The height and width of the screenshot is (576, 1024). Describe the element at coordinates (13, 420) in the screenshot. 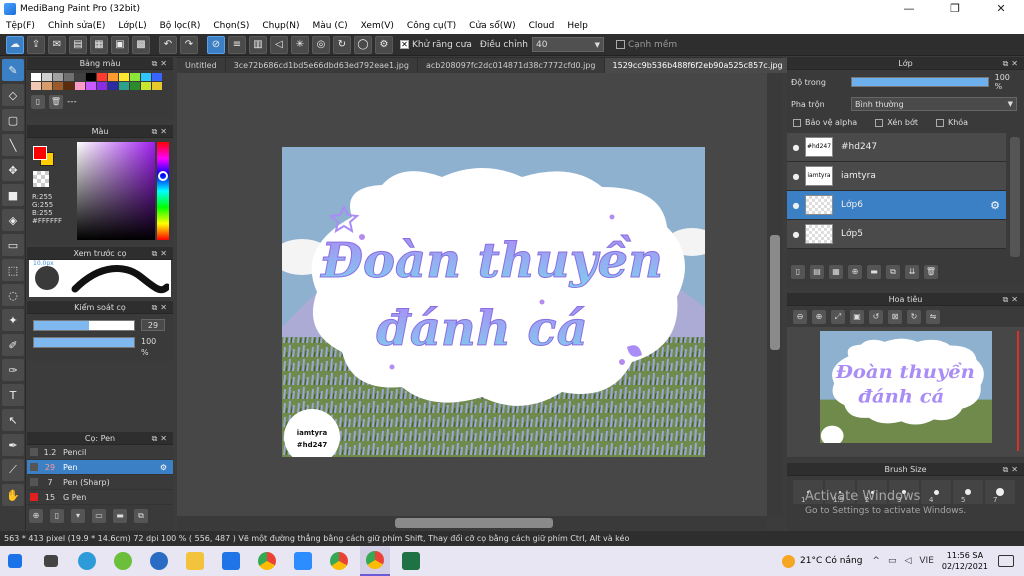

I see `operation-tool-icon: ↖` at that location.